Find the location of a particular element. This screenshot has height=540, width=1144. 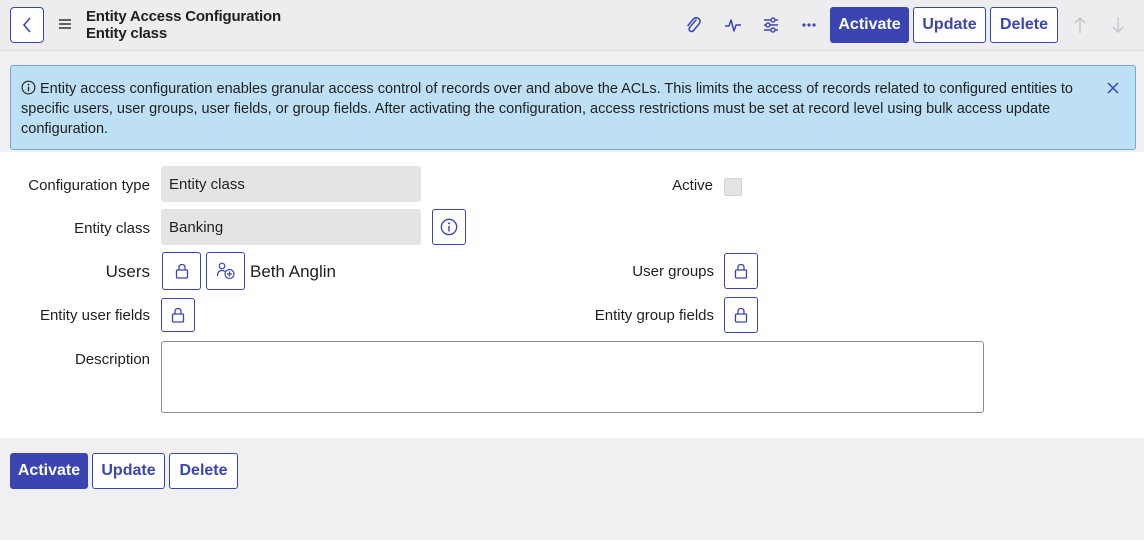

menu-icon is located at coordinates (65, 24).